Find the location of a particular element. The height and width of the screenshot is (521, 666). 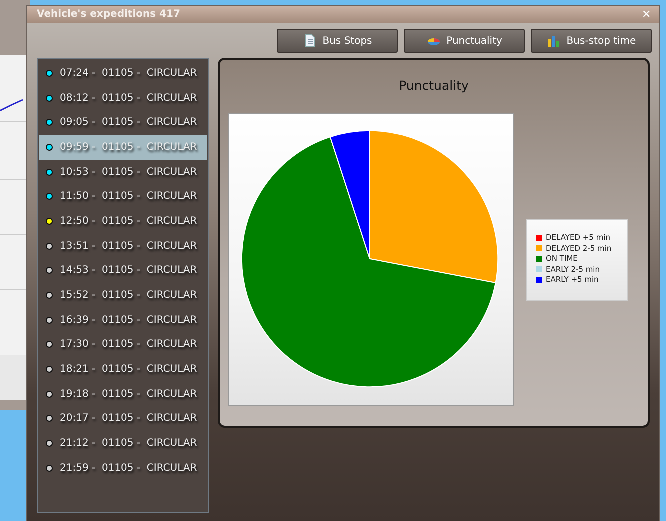

expedition-item: 07:24 - 01105 - CIRCULAR is located at coordinates (123, 73).